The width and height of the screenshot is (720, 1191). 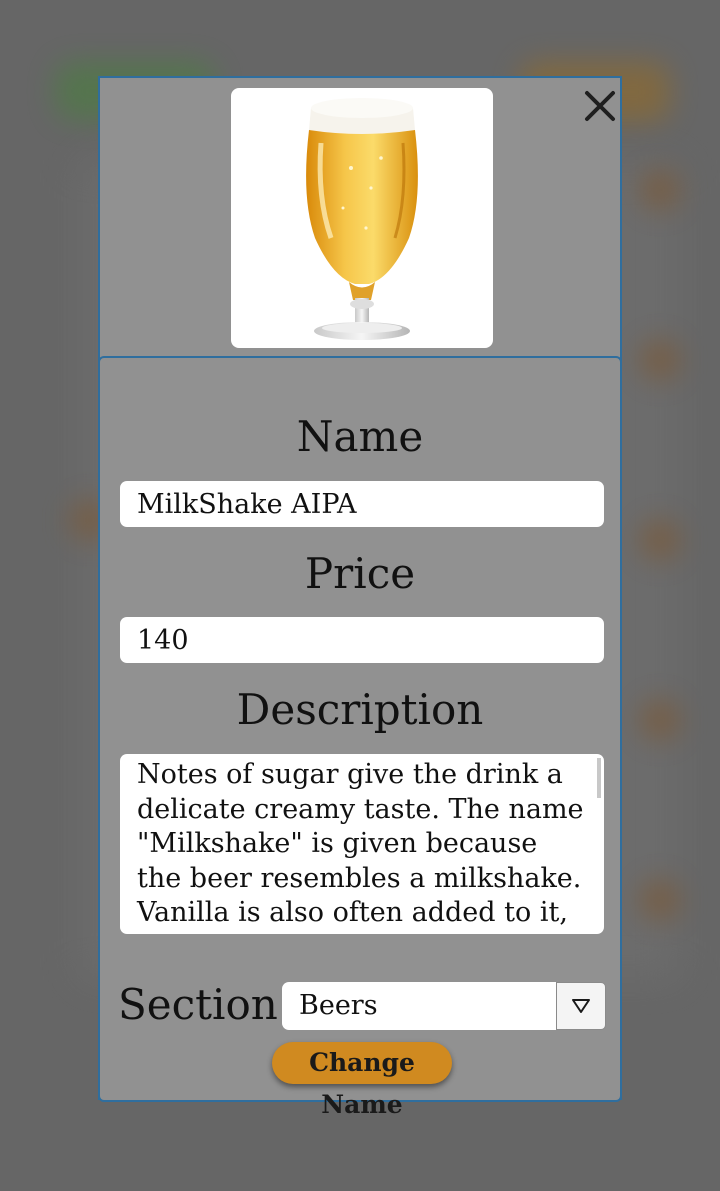 I want to click on price-label: Price, so click(x=360, y=573).